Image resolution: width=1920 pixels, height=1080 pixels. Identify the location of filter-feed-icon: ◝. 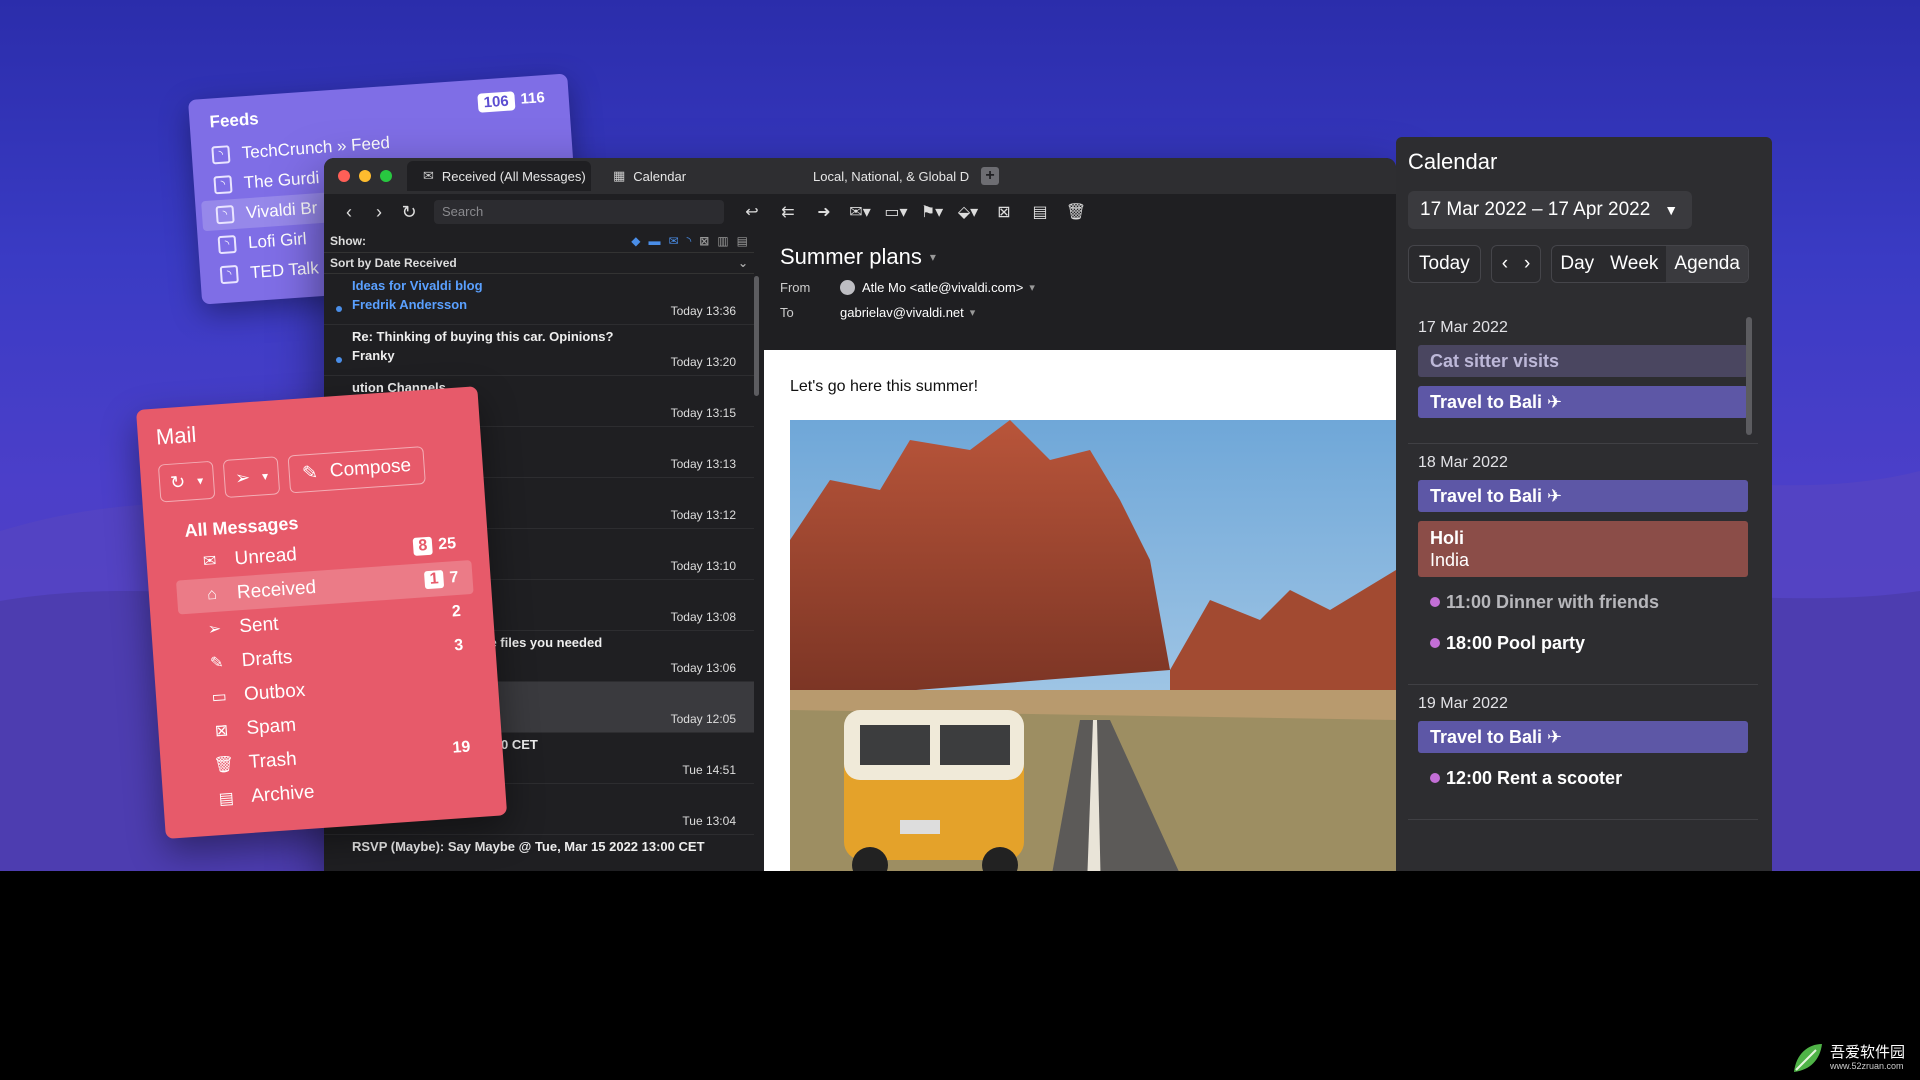
(689, 241).